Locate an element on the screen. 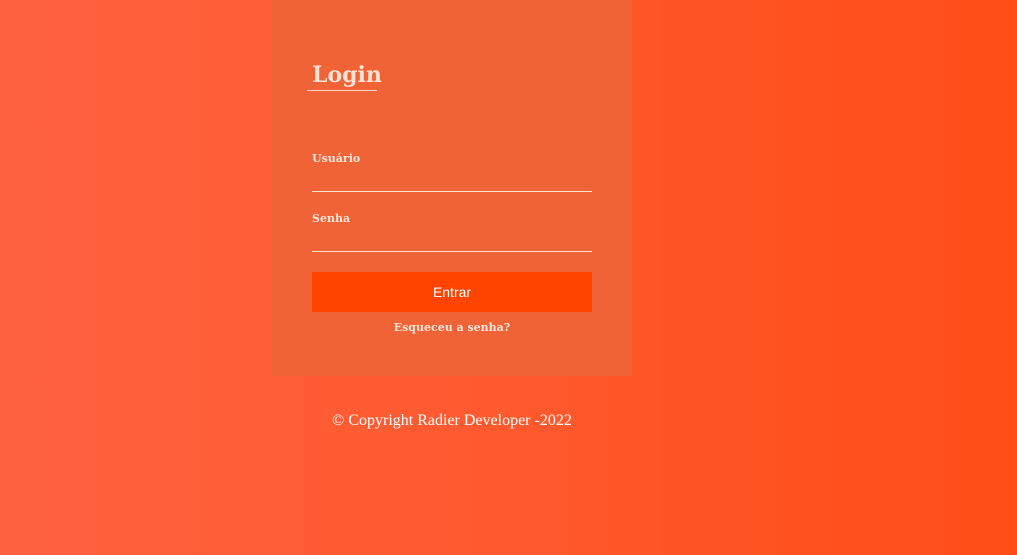 This screenshot has height=555, width=1017. password-input is located at coordinates (452, 241).